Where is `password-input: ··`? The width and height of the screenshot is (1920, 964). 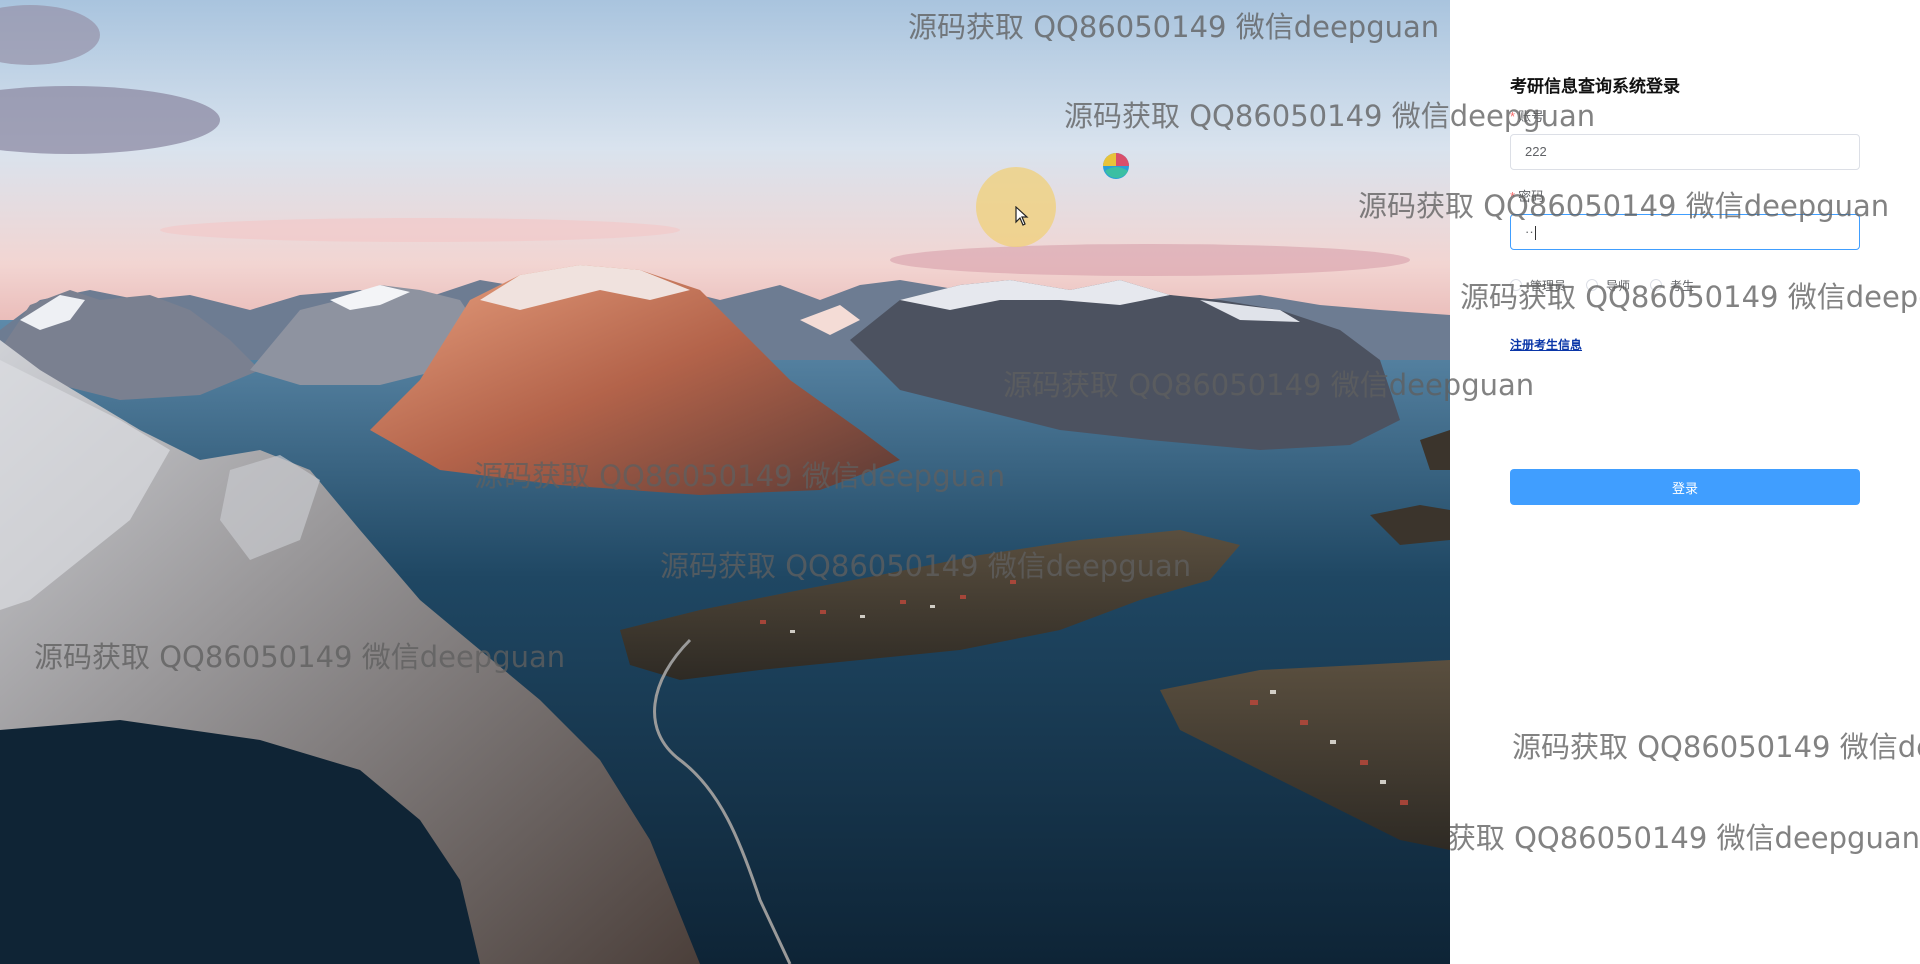
password-input: ·· is located at coordinates (1685, 232).